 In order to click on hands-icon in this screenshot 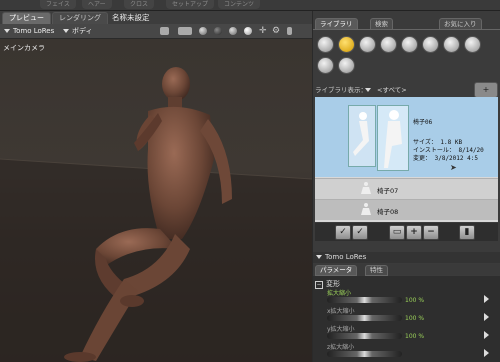, I will do `click(409, 44)`.